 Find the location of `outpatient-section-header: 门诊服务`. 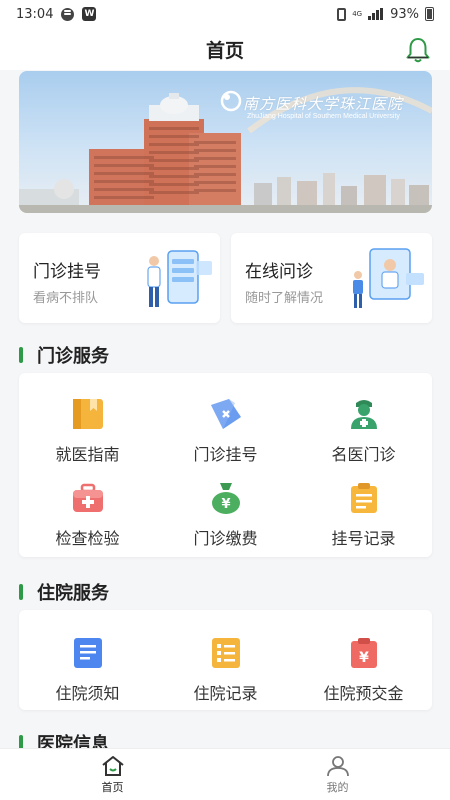

outpatient-section-header: 门诊服务 is located at coordinates (64, 355).